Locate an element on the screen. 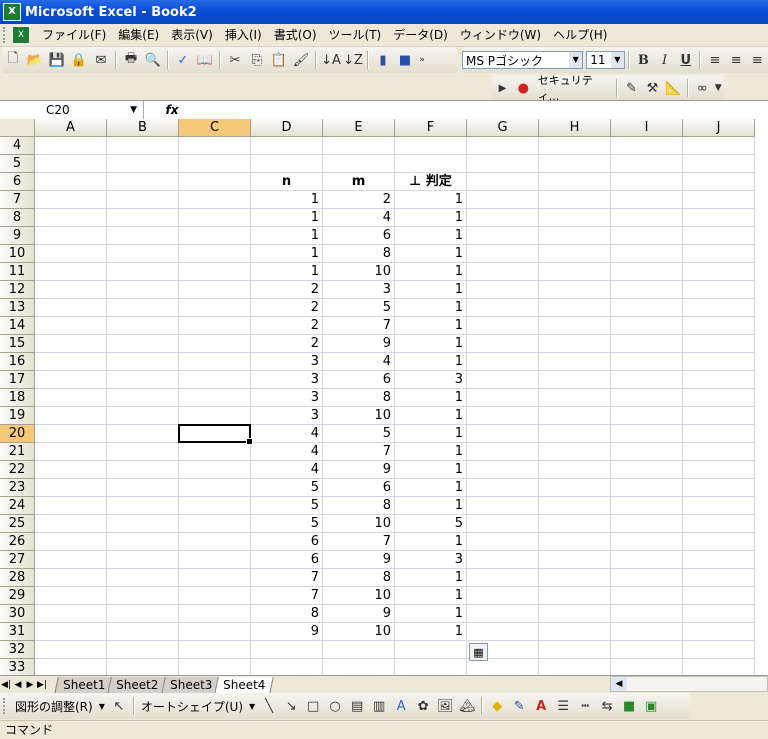 This screenshot has height=739, width=768. cell-h19 is located at coordinates (575, 416).